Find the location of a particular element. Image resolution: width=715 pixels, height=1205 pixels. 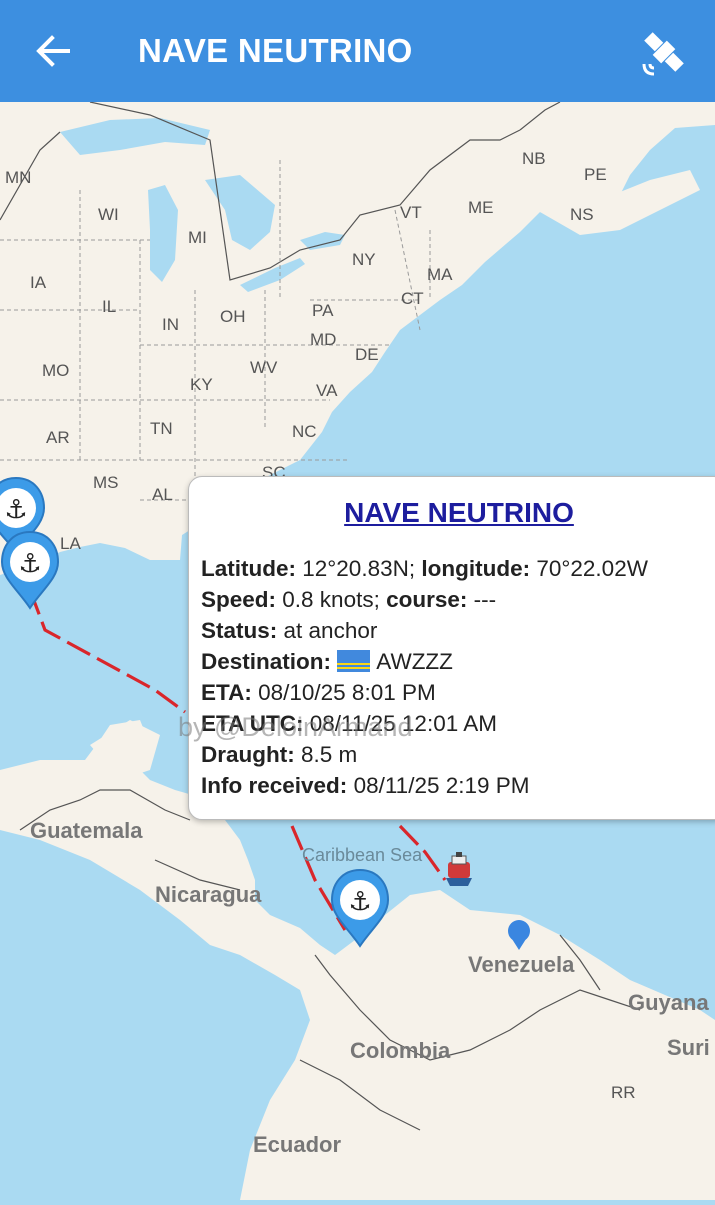

map-label: NY is located at coordinates (364, 259).